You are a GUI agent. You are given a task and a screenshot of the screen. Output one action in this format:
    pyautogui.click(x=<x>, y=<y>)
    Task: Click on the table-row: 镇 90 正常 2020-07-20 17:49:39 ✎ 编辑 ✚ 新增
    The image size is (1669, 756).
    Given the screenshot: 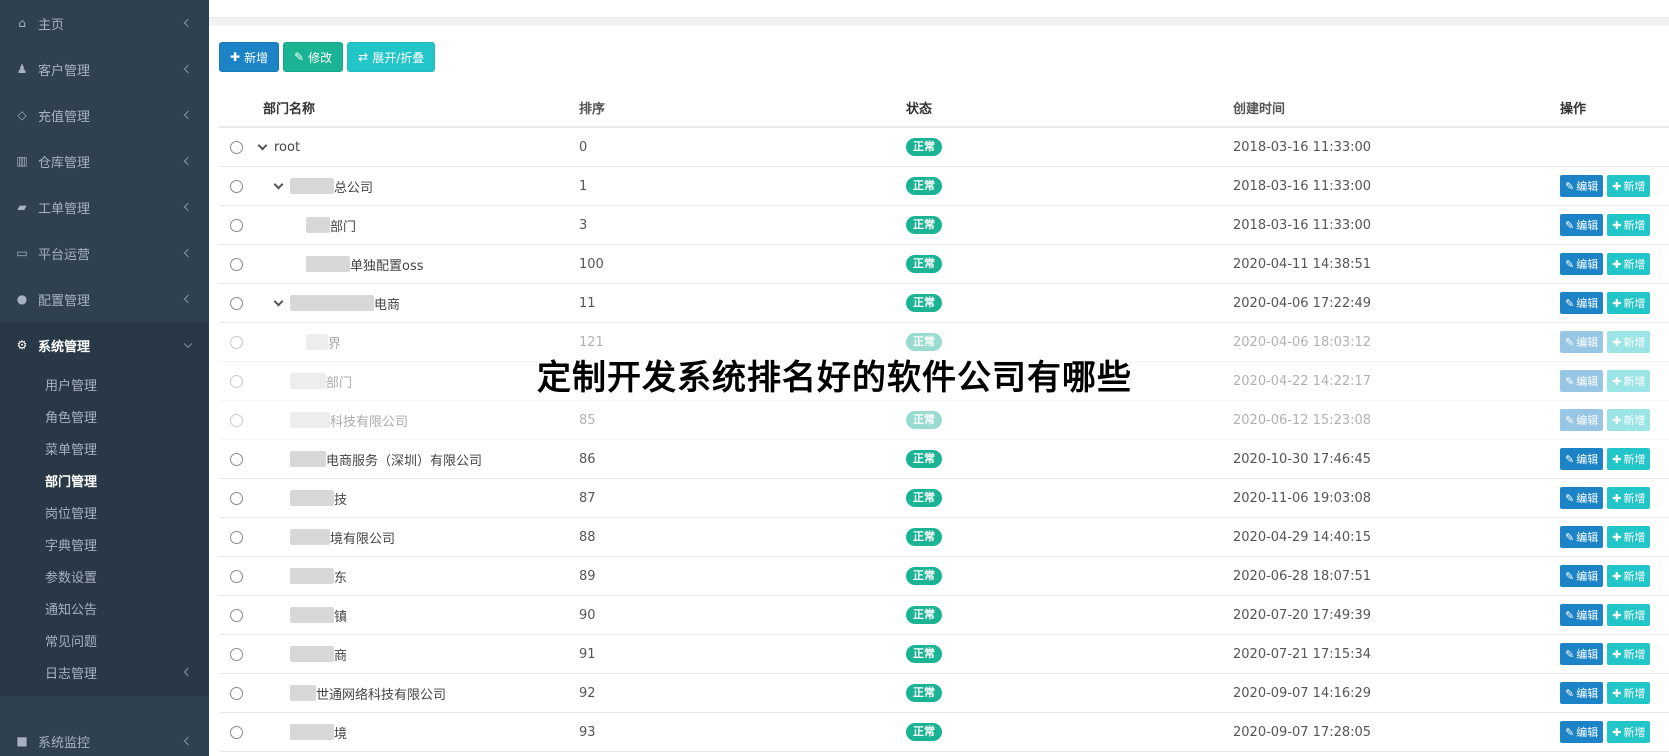 What is the action you would take?
    pyautogui.click(x=944, y=615)
    